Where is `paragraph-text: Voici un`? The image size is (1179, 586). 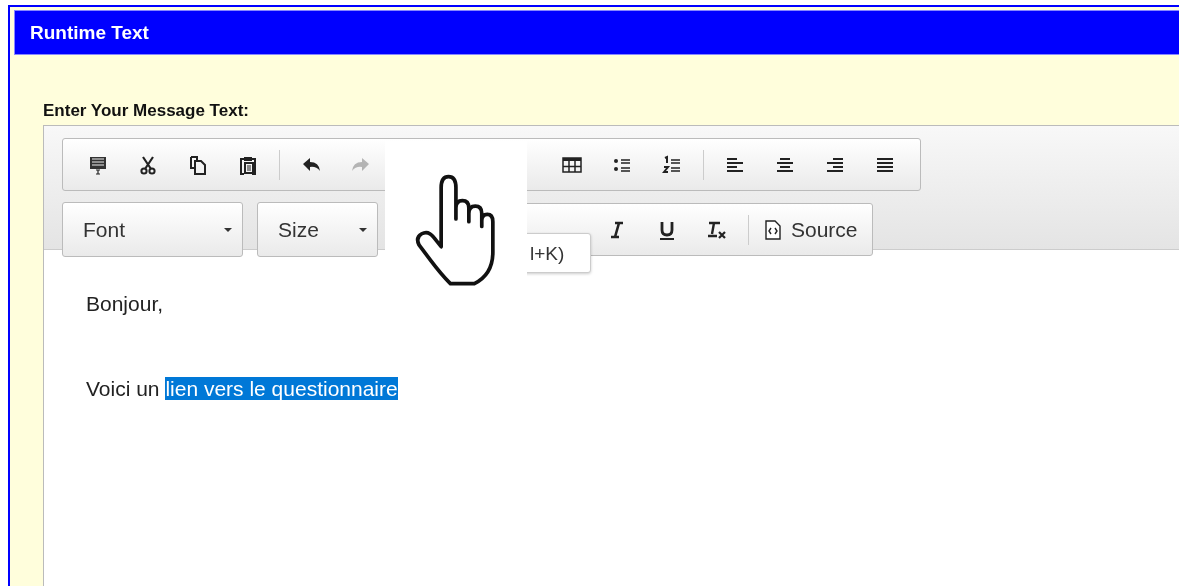
paragraph-text: Voici un is located at coordinates (123, 388).